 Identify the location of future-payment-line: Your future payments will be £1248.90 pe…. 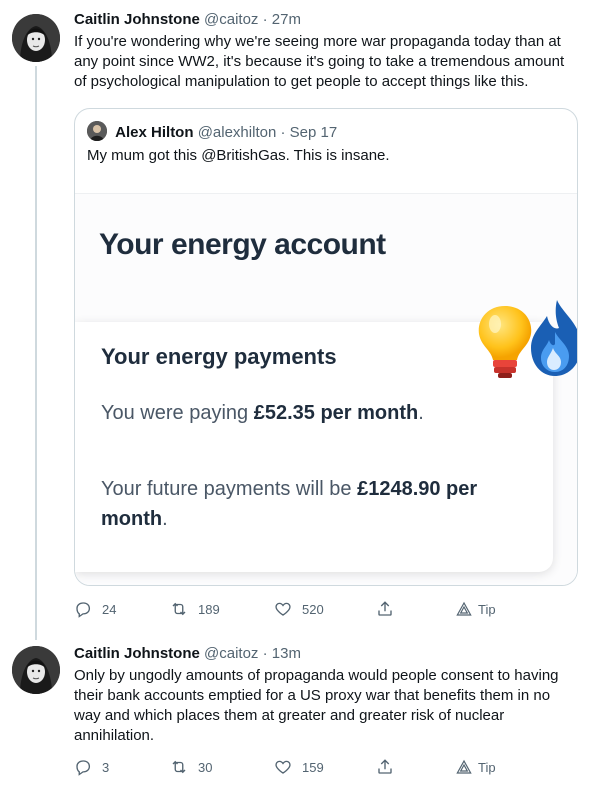
(311, 504).